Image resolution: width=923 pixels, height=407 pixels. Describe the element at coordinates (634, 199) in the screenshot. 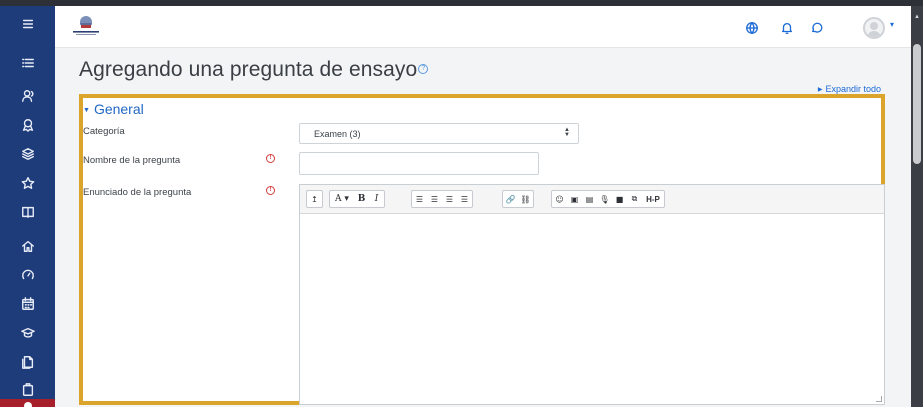

I see `manage-files-button: ⧉` at that location.